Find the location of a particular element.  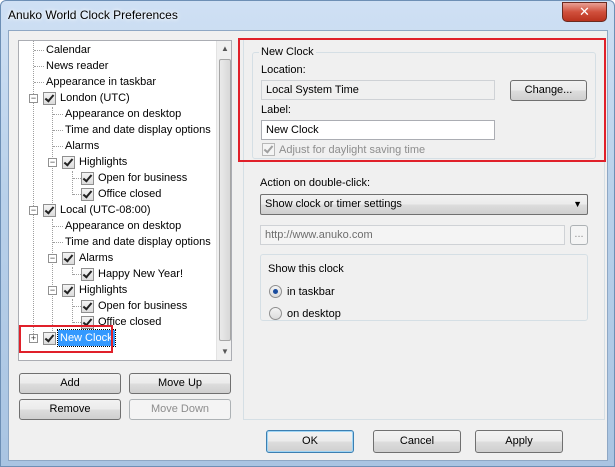

tree-item-calendar: Calendar is located at coordinates (117, 50).